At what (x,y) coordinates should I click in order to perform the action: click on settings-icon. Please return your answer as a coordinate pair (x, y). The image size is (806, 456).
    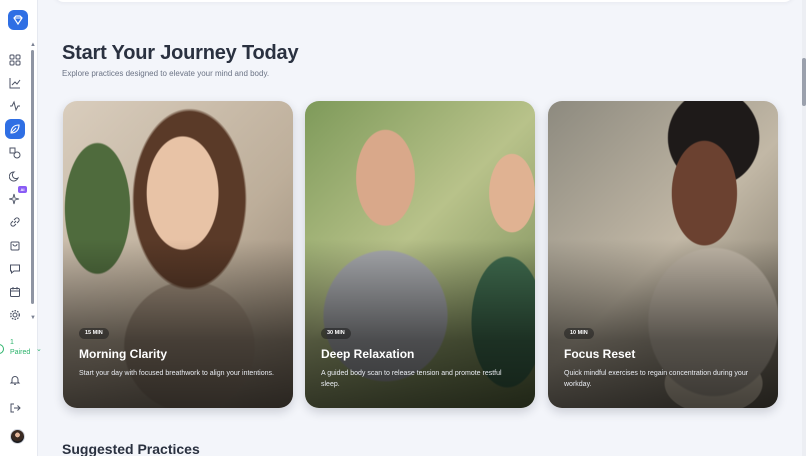
    Looking at the image, I should click on (15, 315).